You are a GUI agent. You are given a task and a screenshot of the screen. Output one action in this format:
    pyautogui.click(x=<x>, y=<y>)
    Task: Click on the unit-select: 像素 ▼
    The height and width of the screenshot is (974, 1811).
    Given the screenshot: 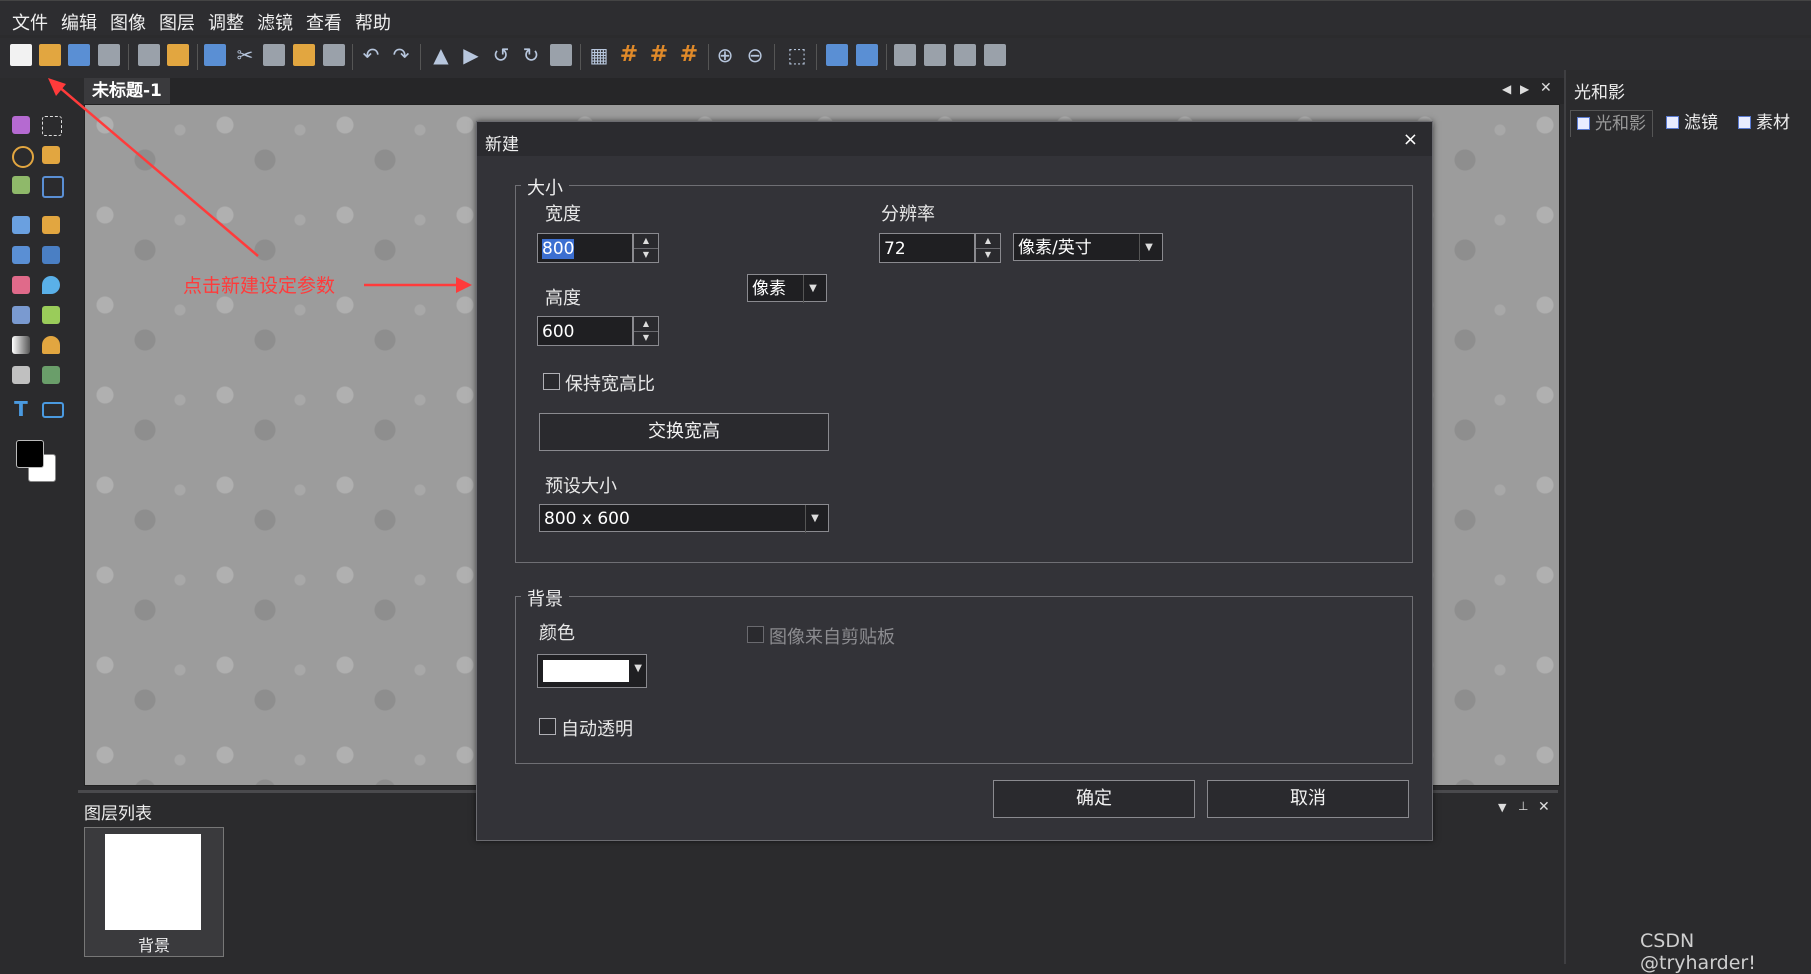 What is the action you would take?
    pyautogui.click(x=787, y=288)
    